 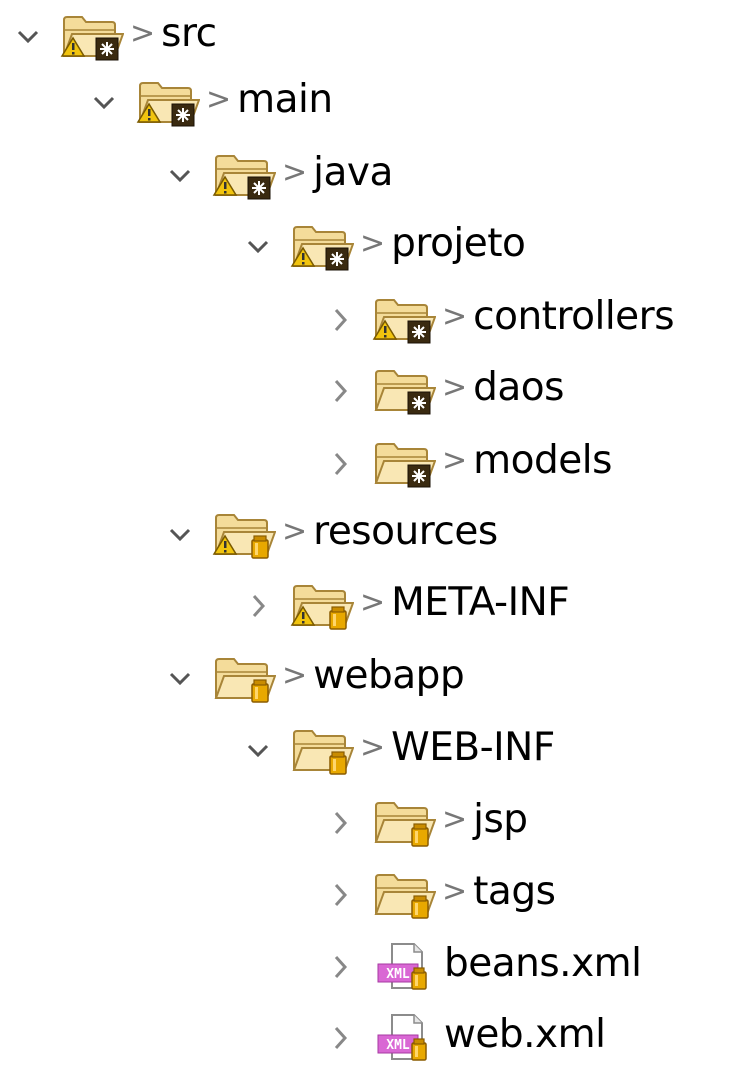 I want to click on tree-item-label: models, so click(x=542, y=460).